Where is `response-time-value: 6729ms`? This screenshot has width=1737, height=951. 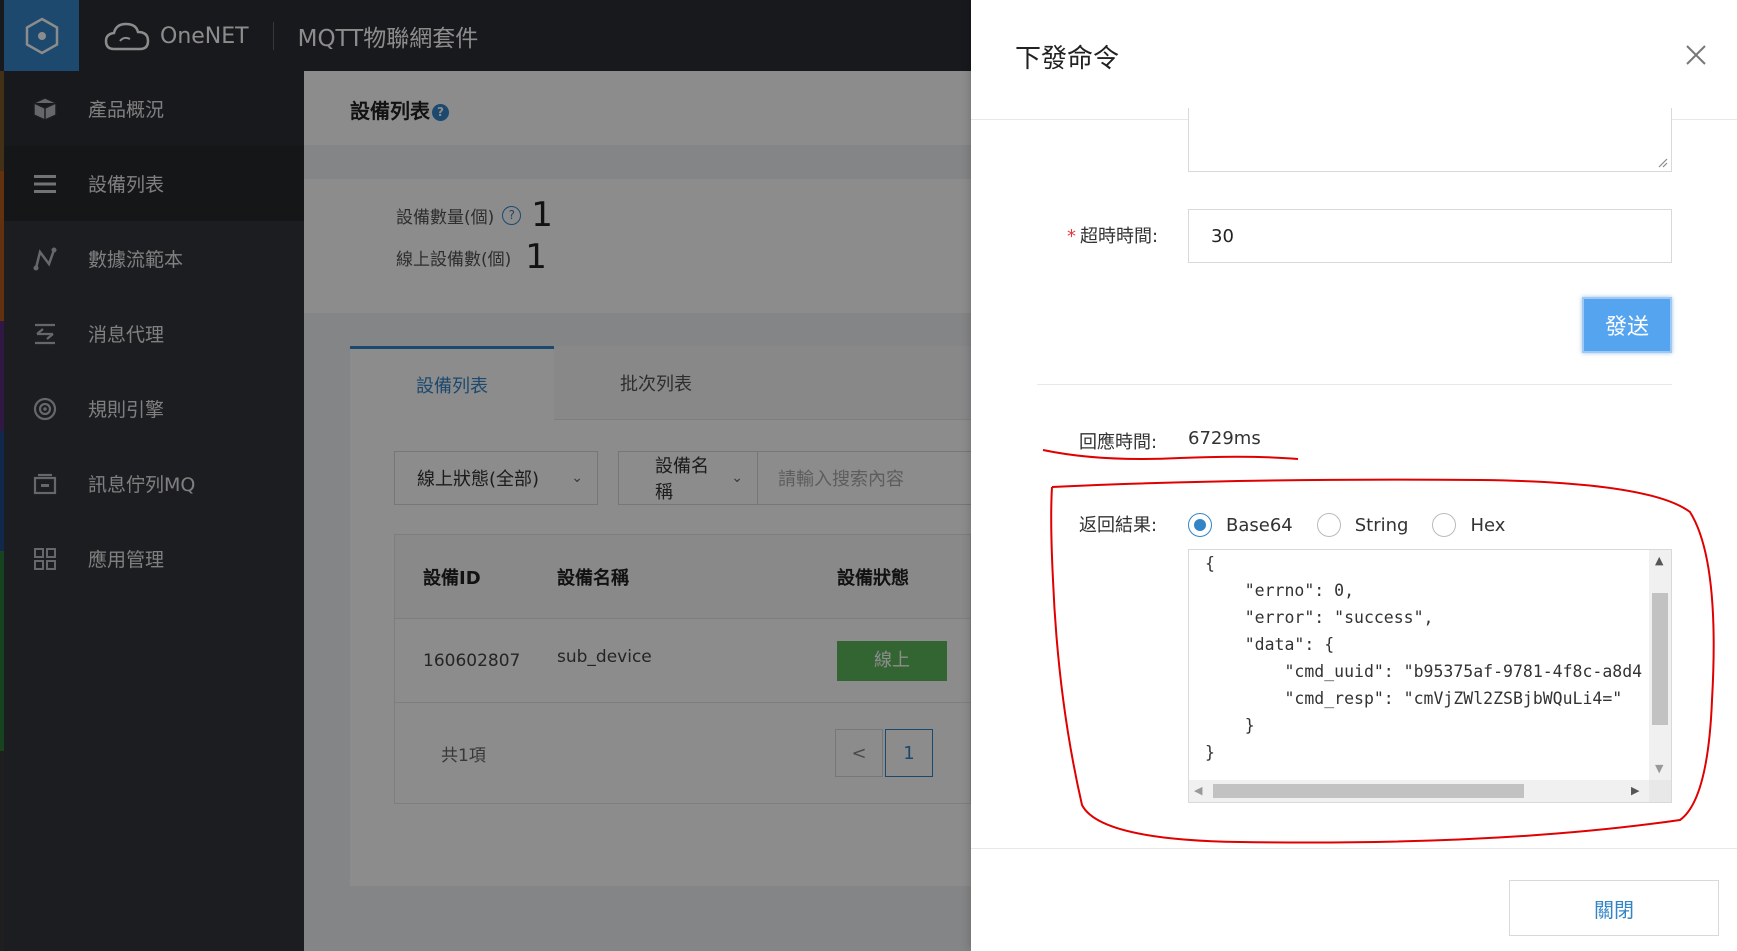
response-time-value: 6729ms is located at coordinates (1224, 438).